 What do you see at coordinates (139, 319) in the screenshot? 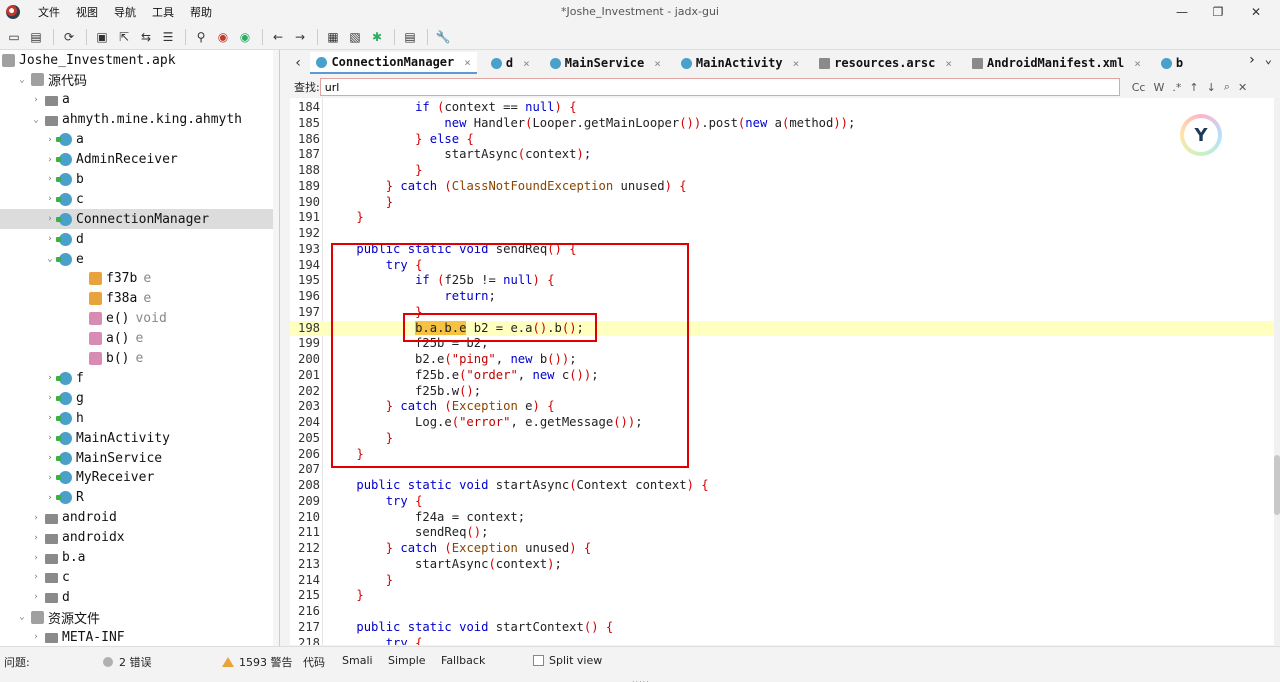
I see `tree-item: e() void` at bounding box center [139, 319].